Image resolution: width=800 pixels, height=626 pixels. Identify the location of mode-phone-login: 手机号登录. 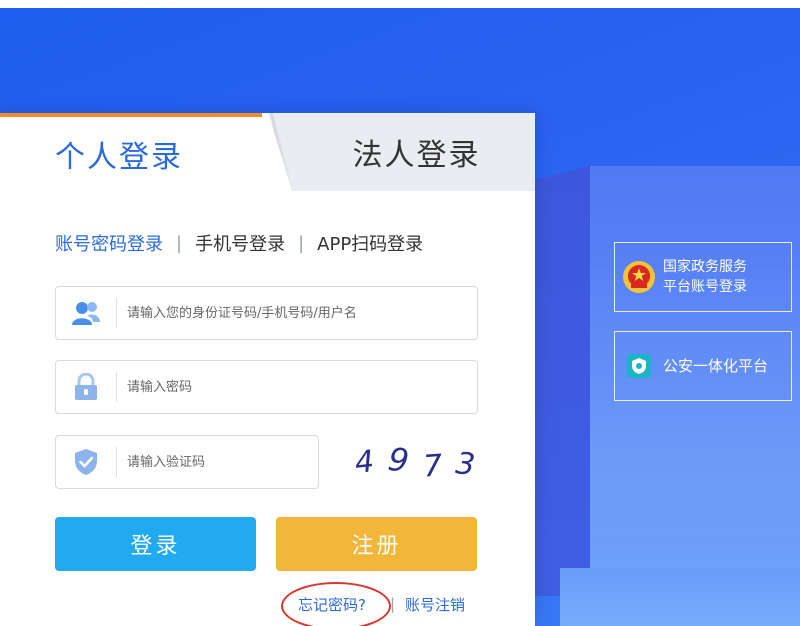
(240, 243).